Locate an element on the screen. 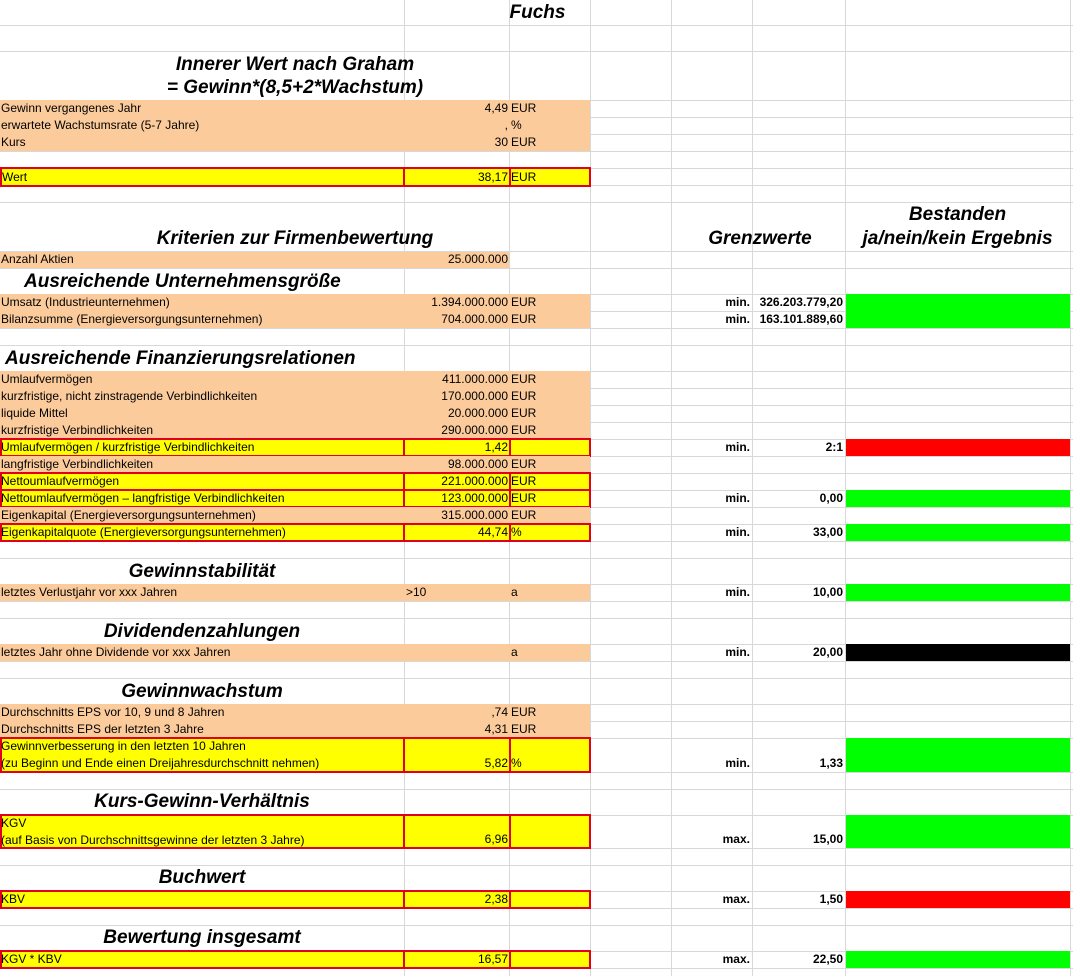 The height and width of the screenshot is (976, 1073). cell-label: Kurs is located at coordinates (13, 142).